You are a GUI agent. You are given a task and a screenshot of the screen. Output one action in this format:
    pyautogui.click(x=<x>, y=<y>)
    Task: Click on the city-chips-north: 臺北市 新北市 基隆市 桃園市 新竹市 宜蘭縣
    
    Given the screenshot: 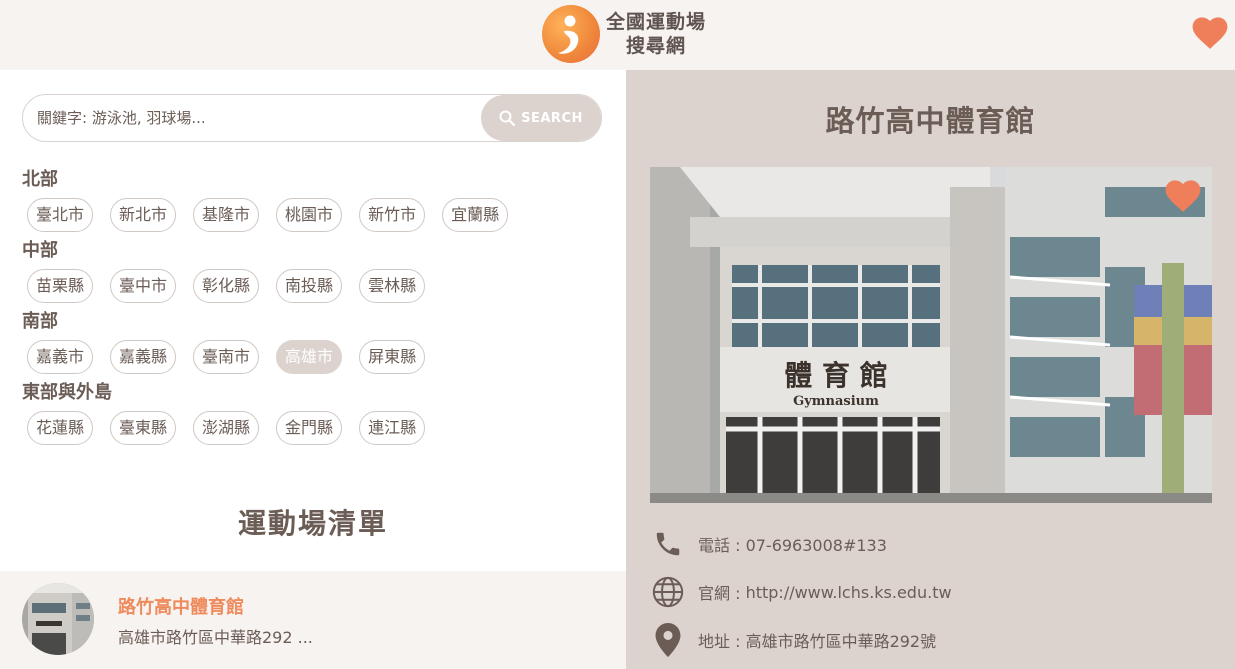 What is the action you would take?
    pyautogui.click(x=317, y=215)
    